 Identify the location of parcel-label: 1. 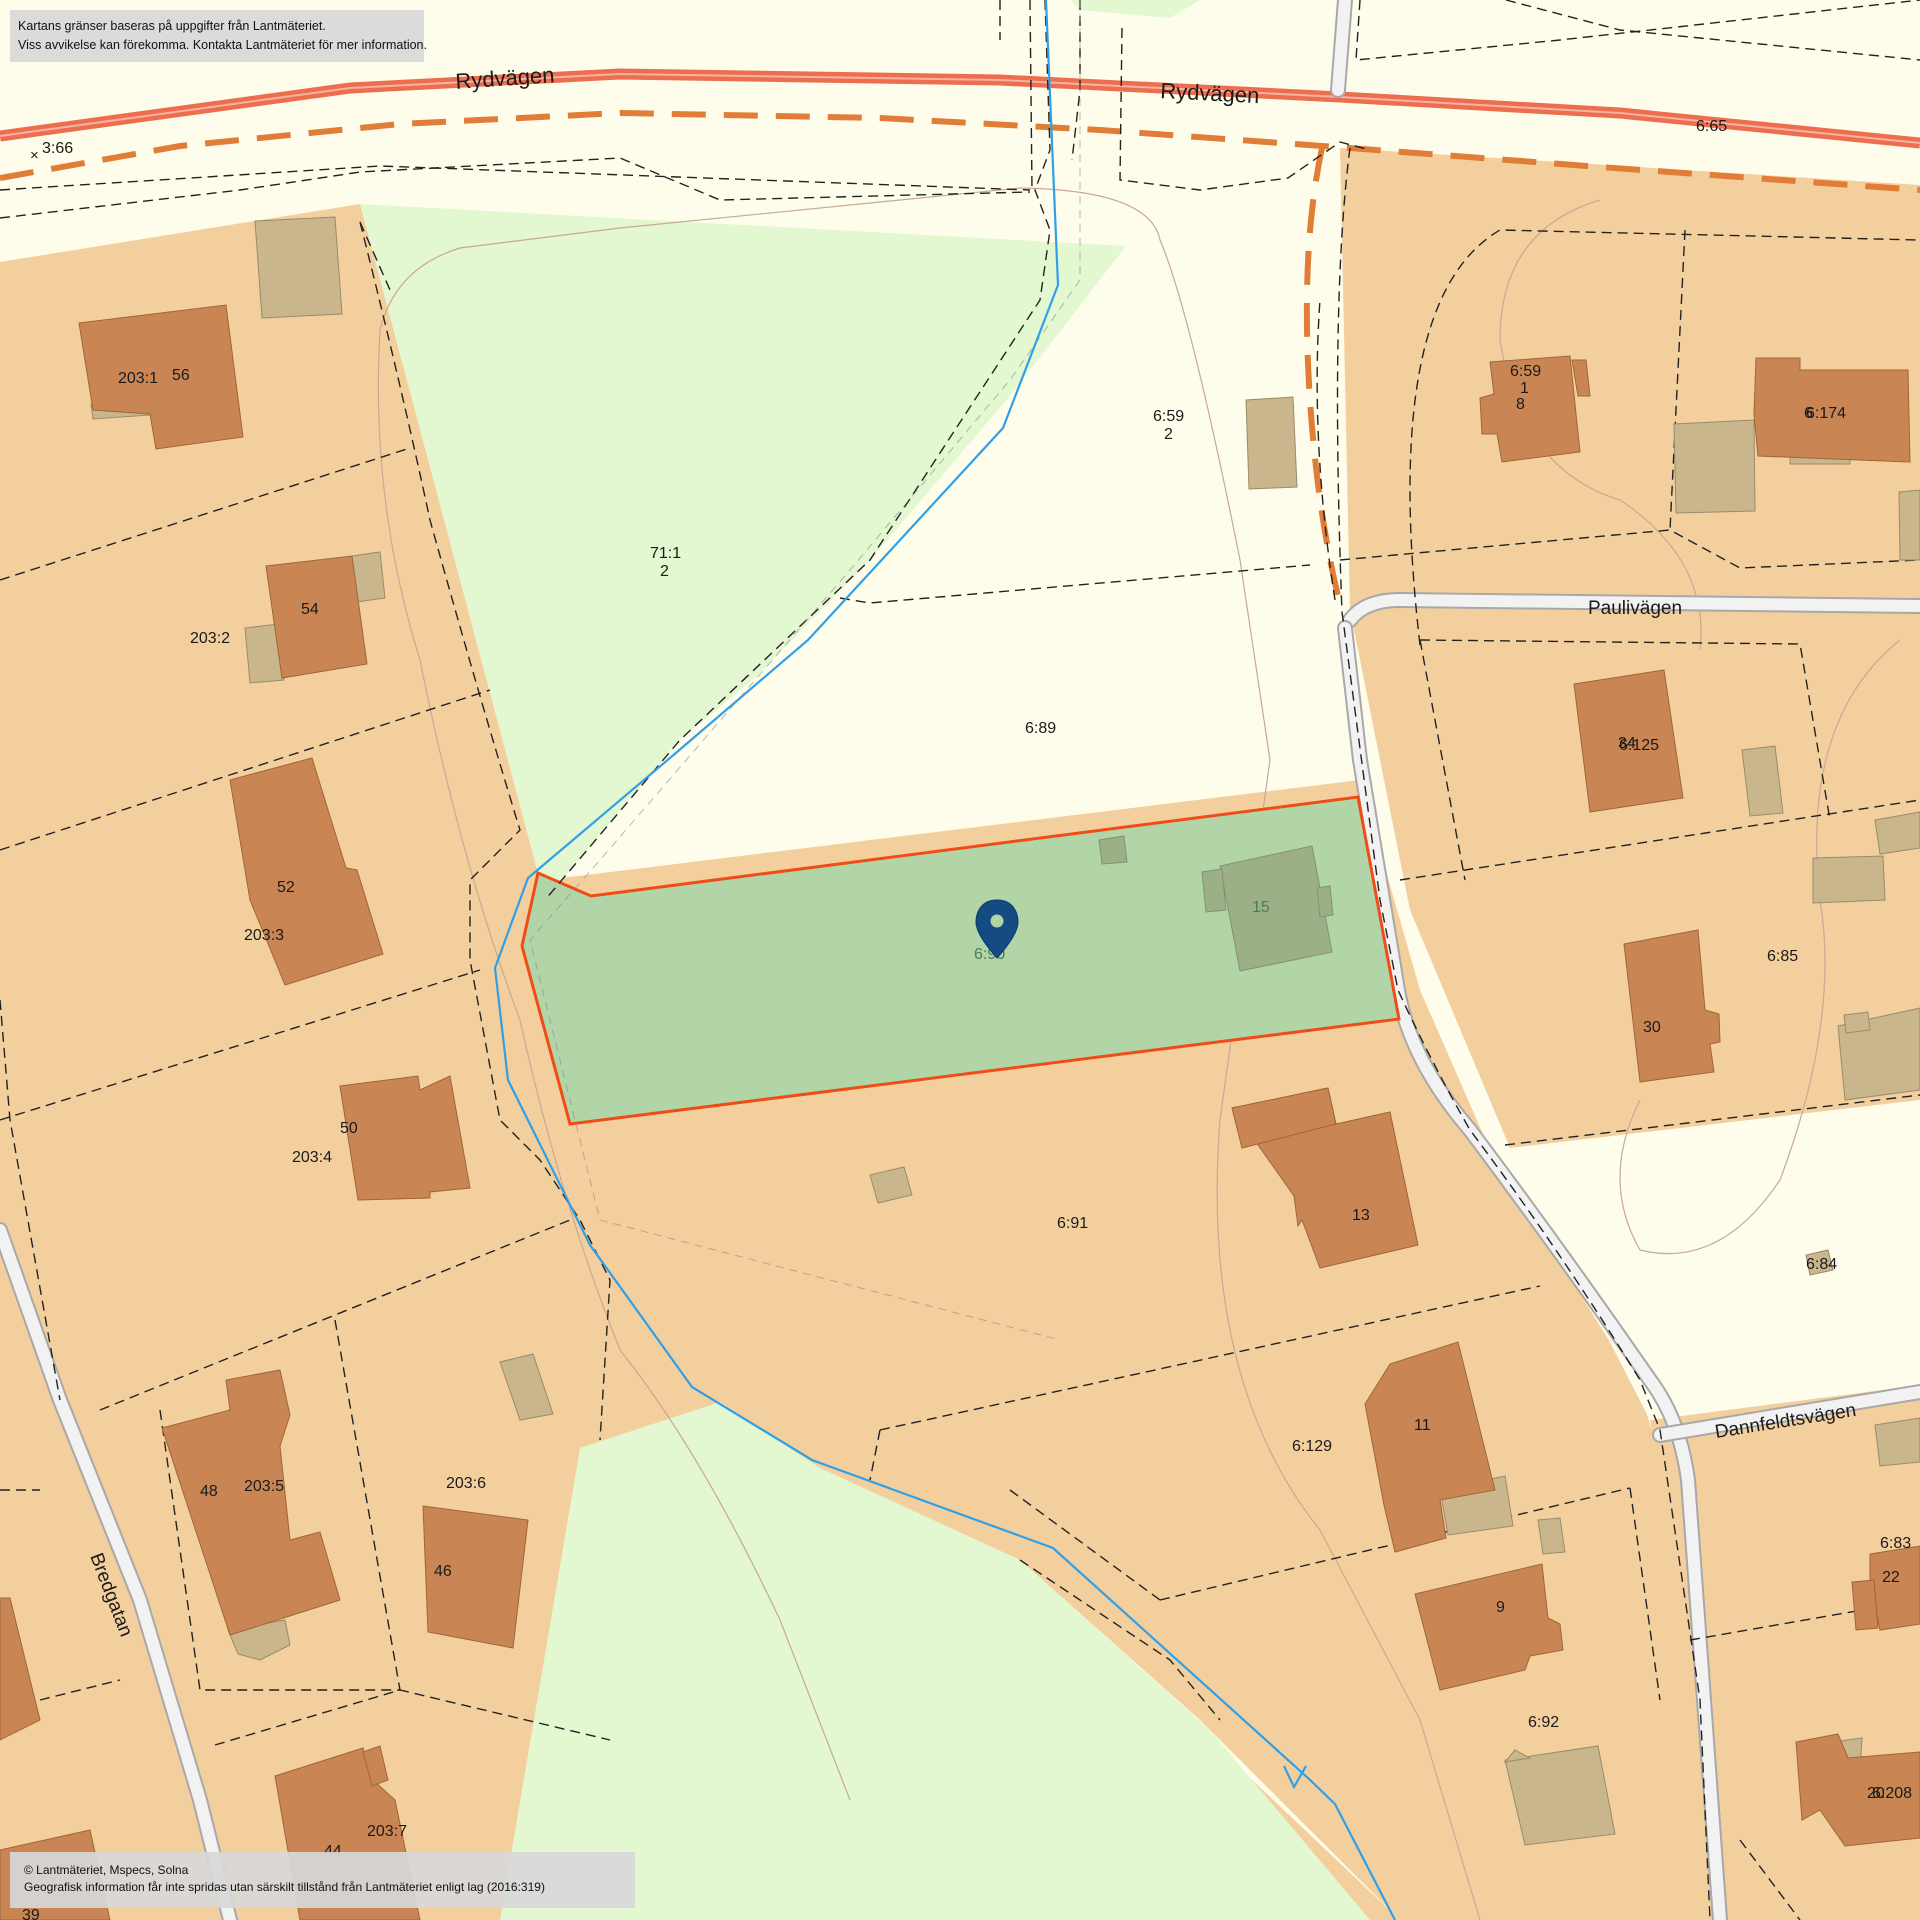
(1524, 388).